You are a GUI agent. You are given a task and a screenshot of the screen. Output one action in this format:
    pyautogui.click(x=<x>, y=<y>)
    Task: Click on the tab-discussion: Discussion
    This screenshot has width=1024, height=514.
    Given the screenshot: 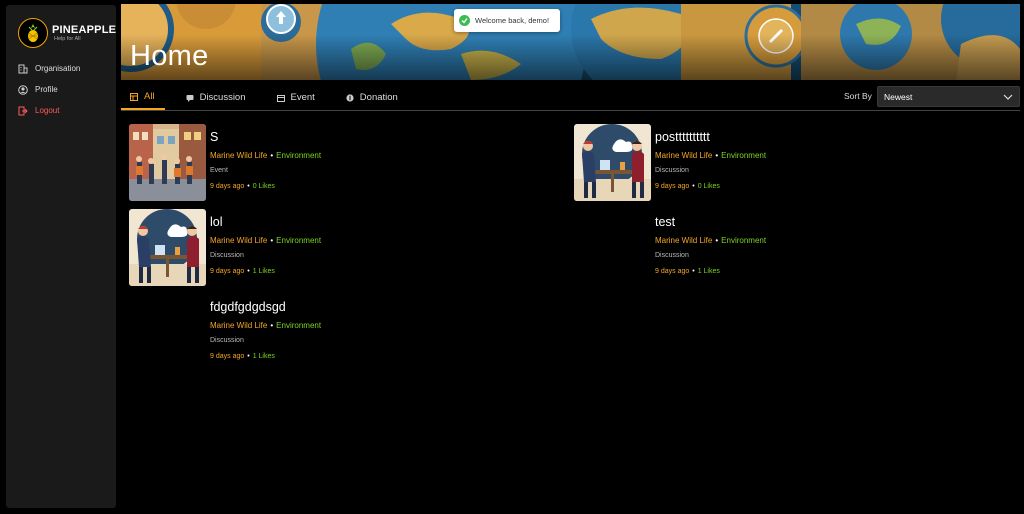 What is the action you would take?
    pyautogui.click(x=216, y=97)
    